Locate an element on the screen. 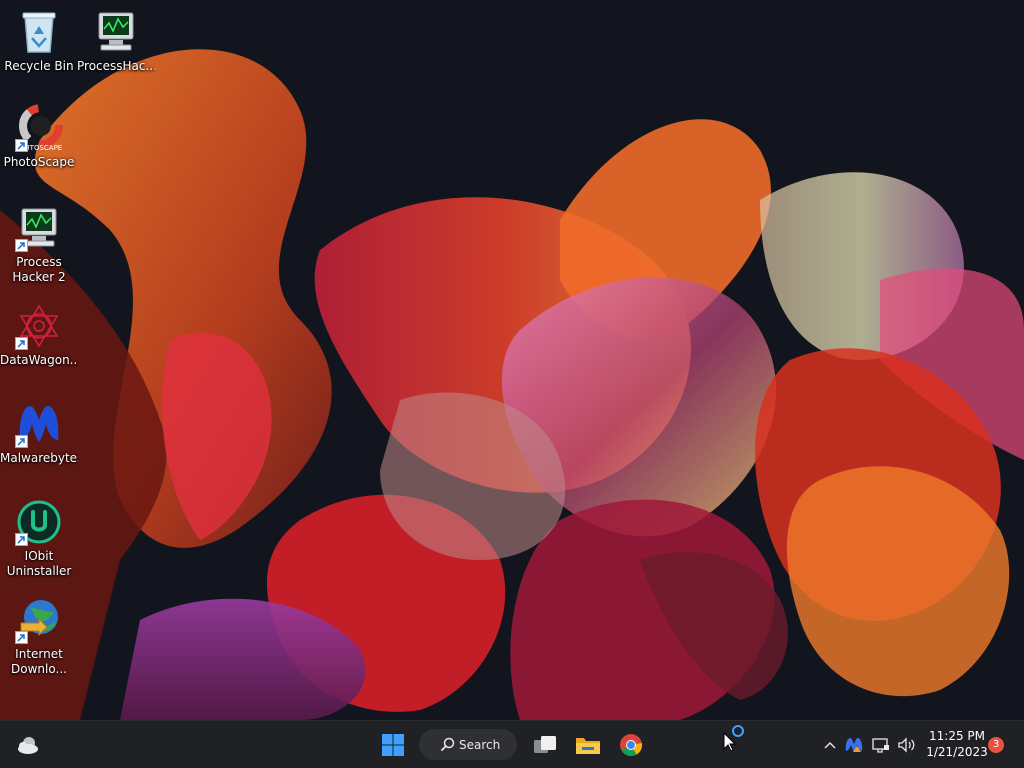  iobit-uninstaller-icon is located at coordinates (39, 522).